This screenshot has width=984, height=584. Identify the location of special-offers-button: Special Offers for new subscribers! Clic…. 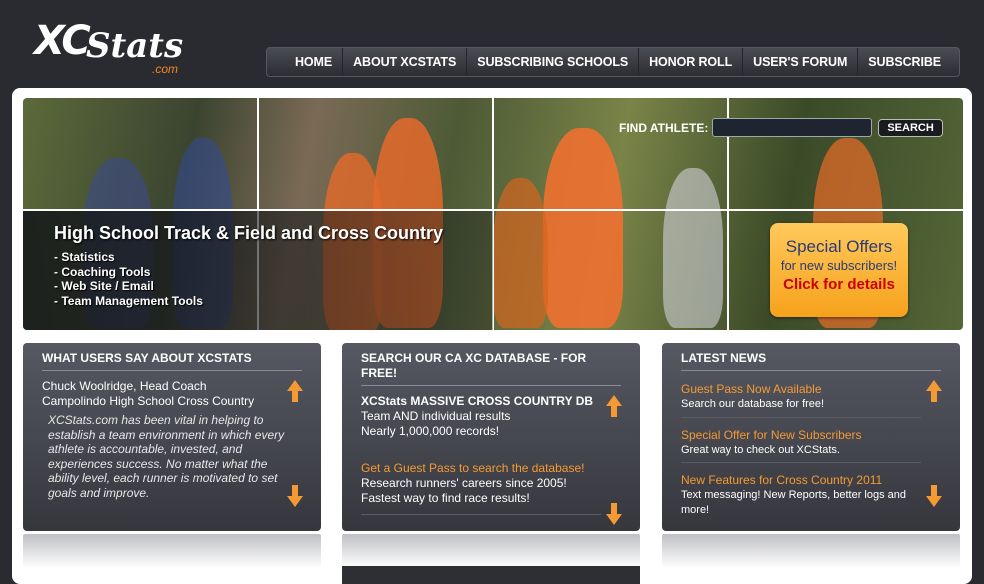
(839, 270).